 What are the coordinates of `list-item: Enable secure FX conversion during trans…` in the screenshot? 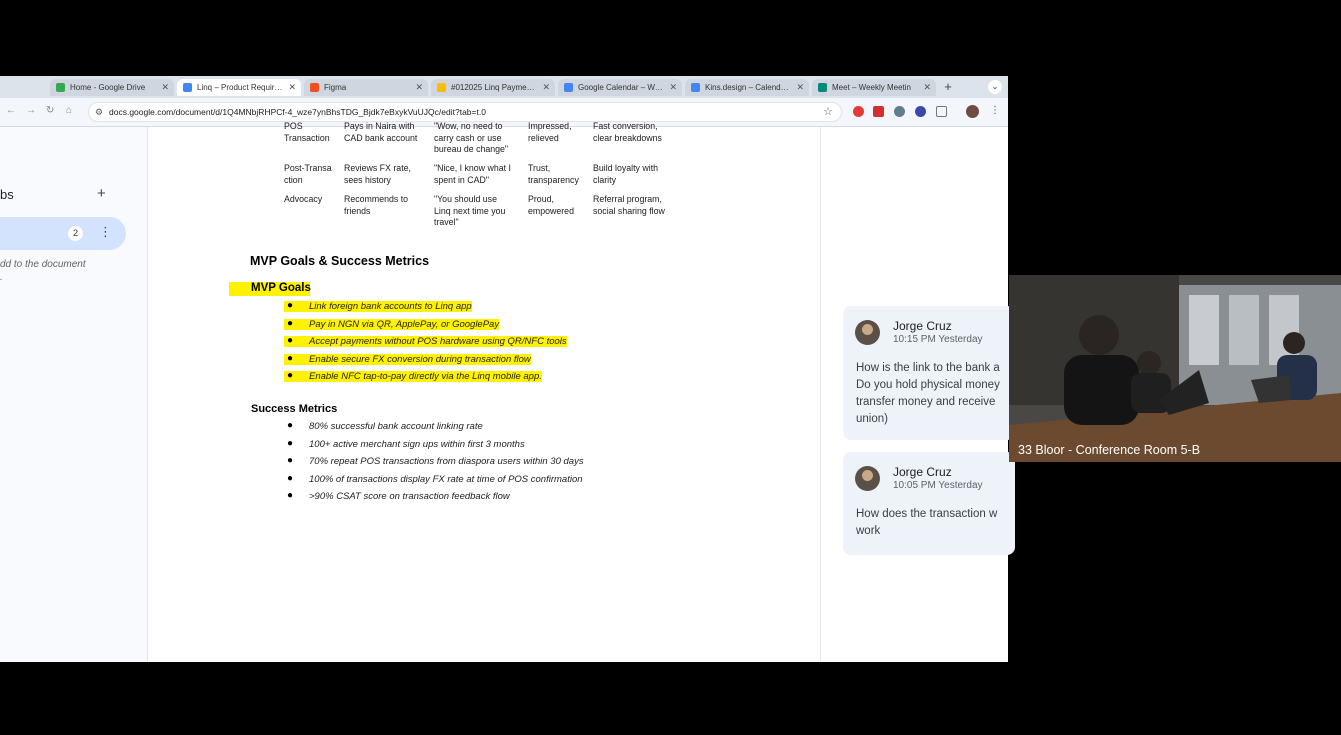 It's located at (407, 359).